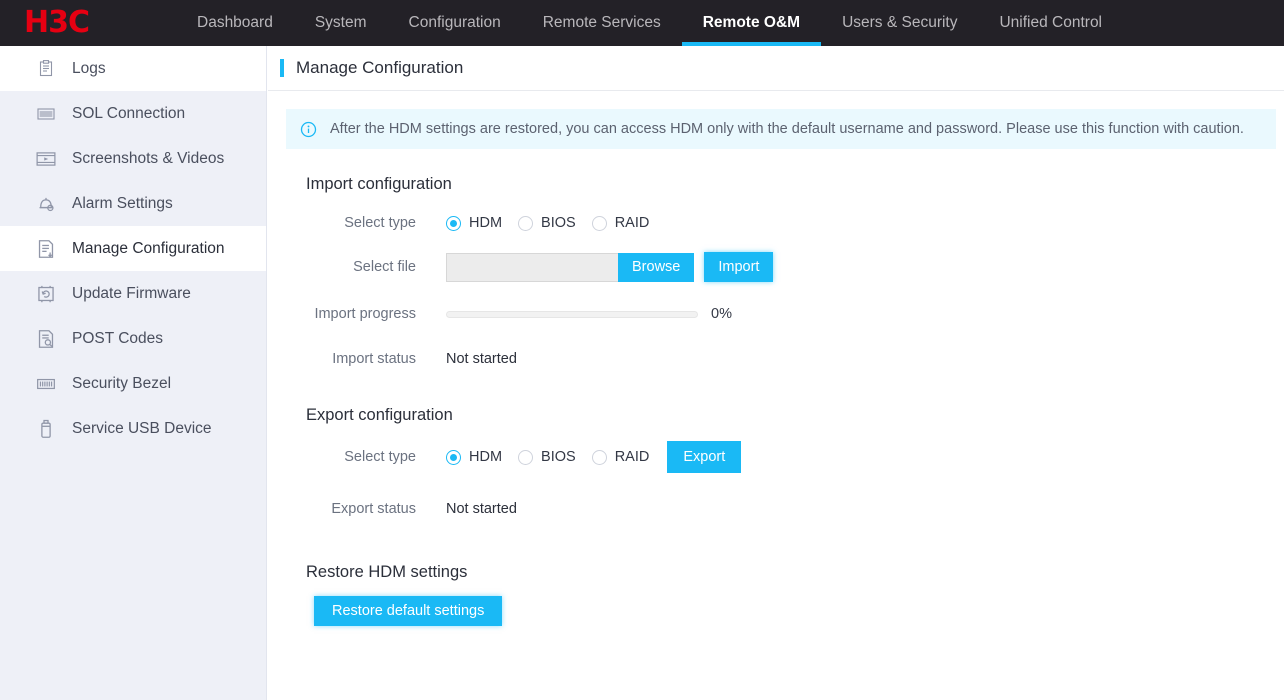  I want to click on sidebar-item-service-usb-device: Service USB Device, so click(133, 428).